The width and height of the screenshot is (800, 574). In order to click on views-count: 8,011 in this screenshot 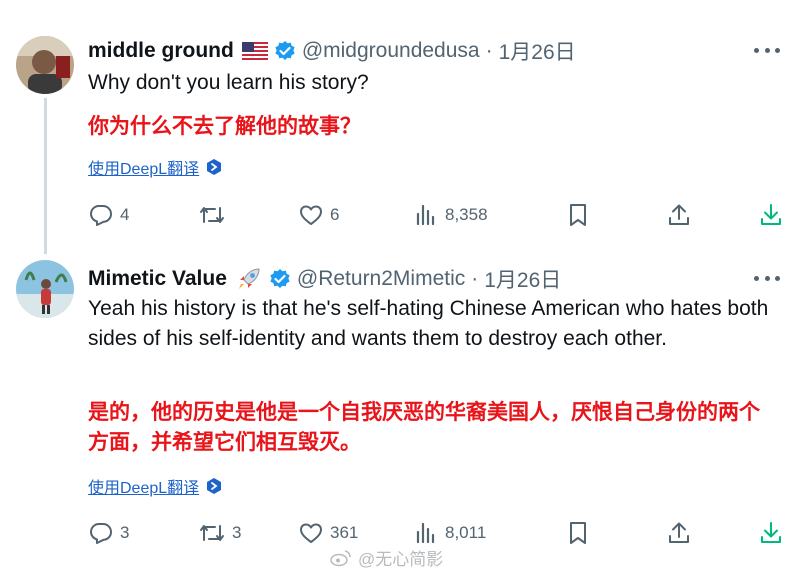, I will do `click(466, 532)`.